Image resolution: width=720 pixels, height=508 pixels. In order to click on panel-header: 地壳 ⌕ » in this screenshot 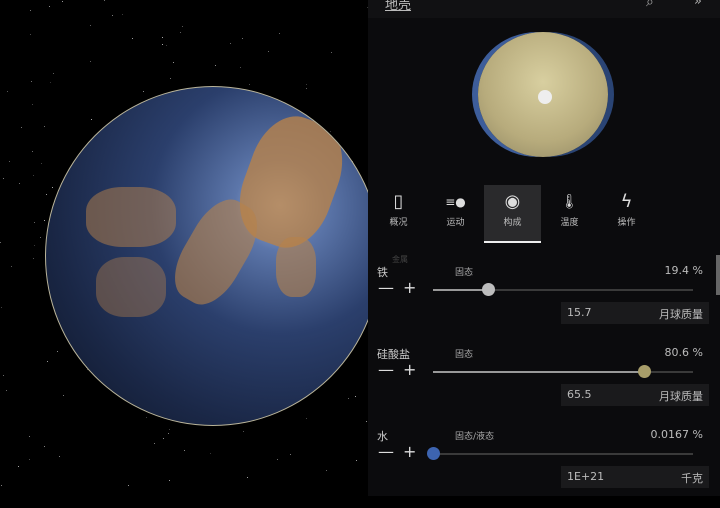, I will do `click(544, 9)`.